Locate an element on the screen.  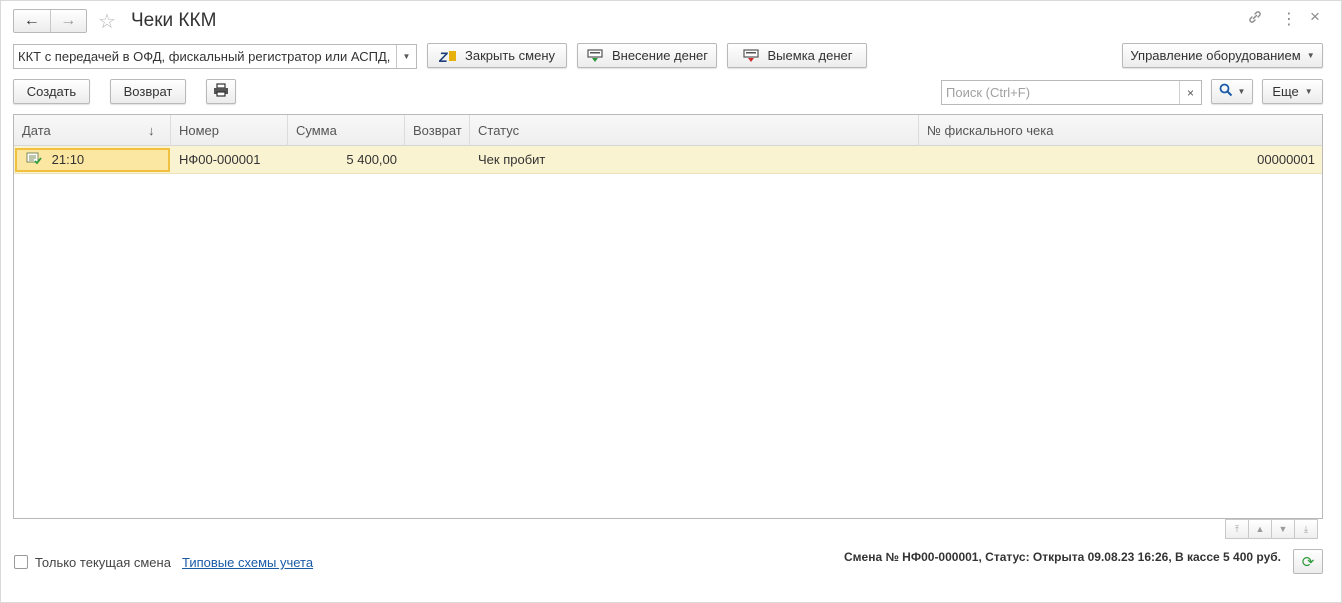
history-nav: ← → is located at coordinates (50, 21).